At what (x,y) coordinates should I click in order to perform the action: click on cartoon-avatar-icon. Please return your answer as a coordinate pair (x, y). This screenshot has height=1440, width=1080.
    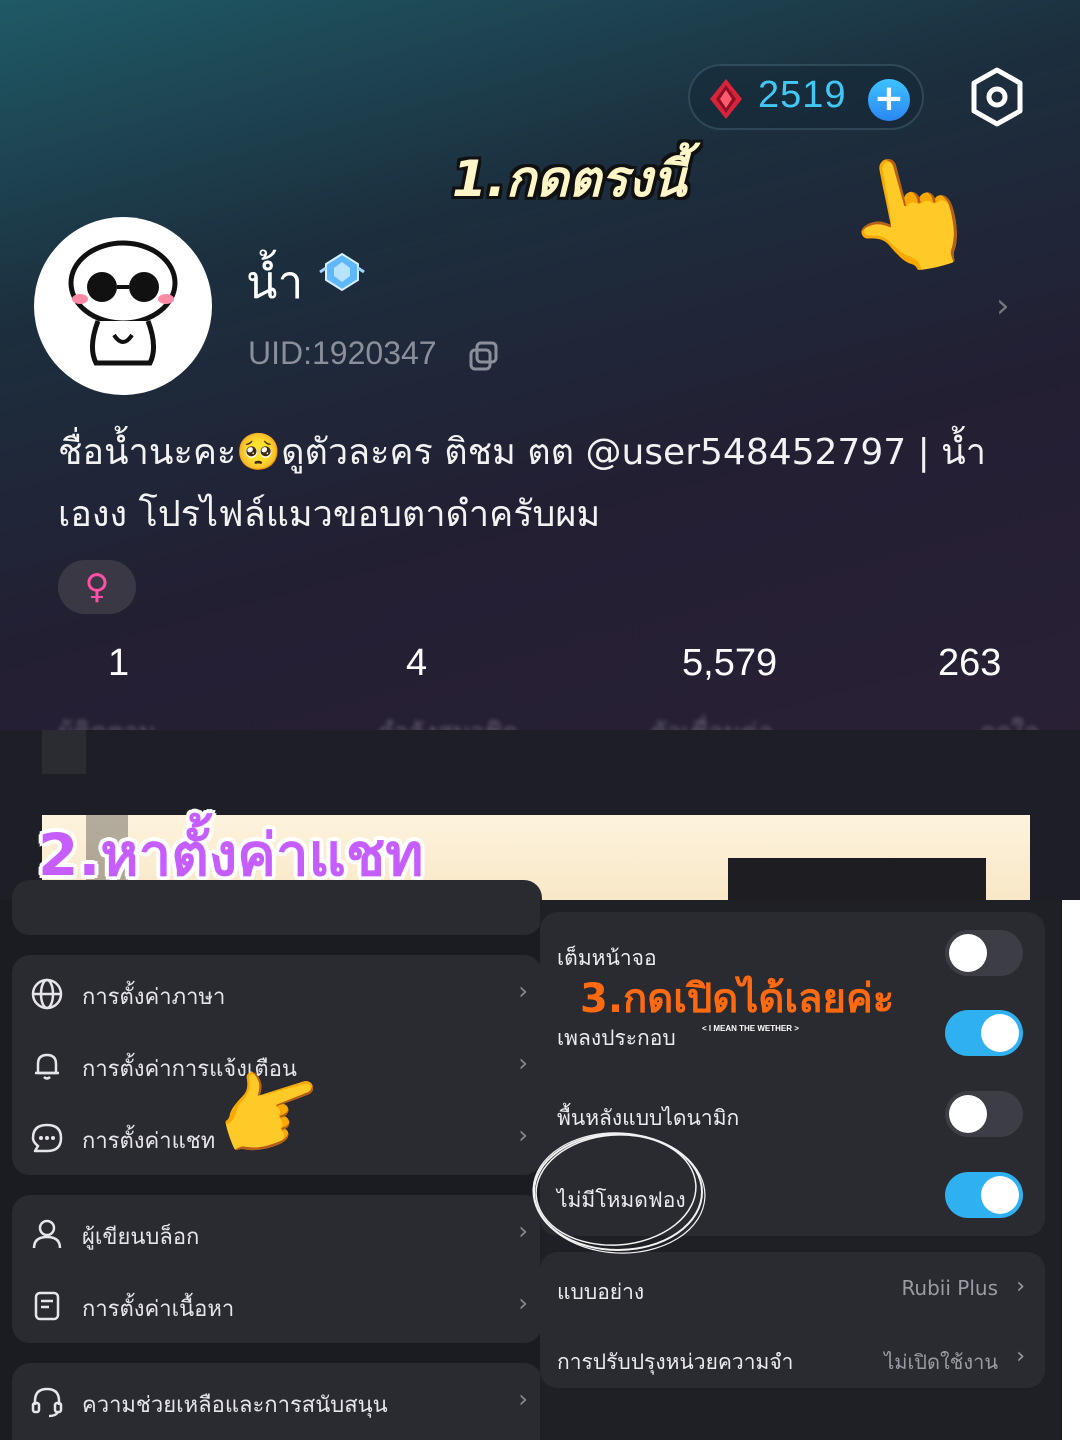
    Looking at the image, I should click on (123, 303).